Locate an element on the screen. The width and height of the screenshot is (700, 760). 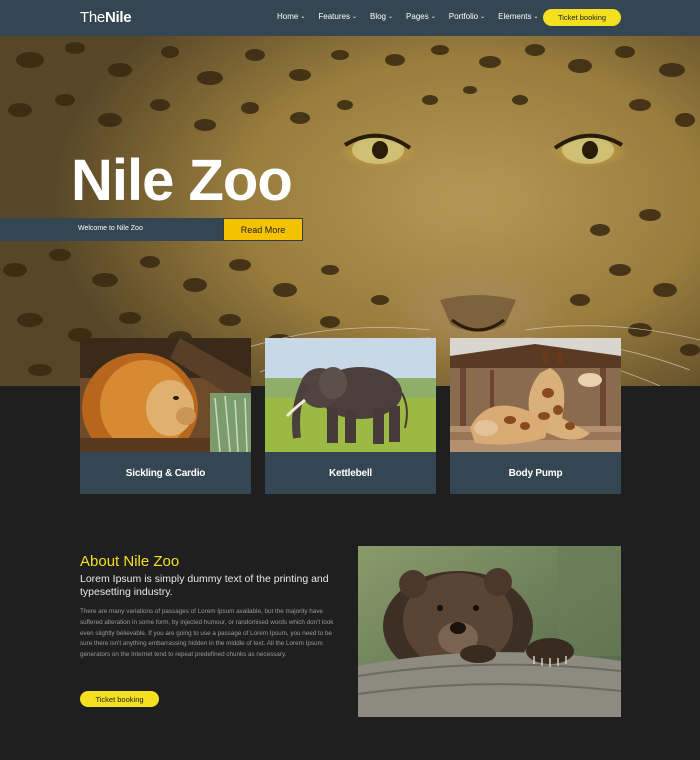
card-giraffe: Body Pump is located at coordinates (535, 416).